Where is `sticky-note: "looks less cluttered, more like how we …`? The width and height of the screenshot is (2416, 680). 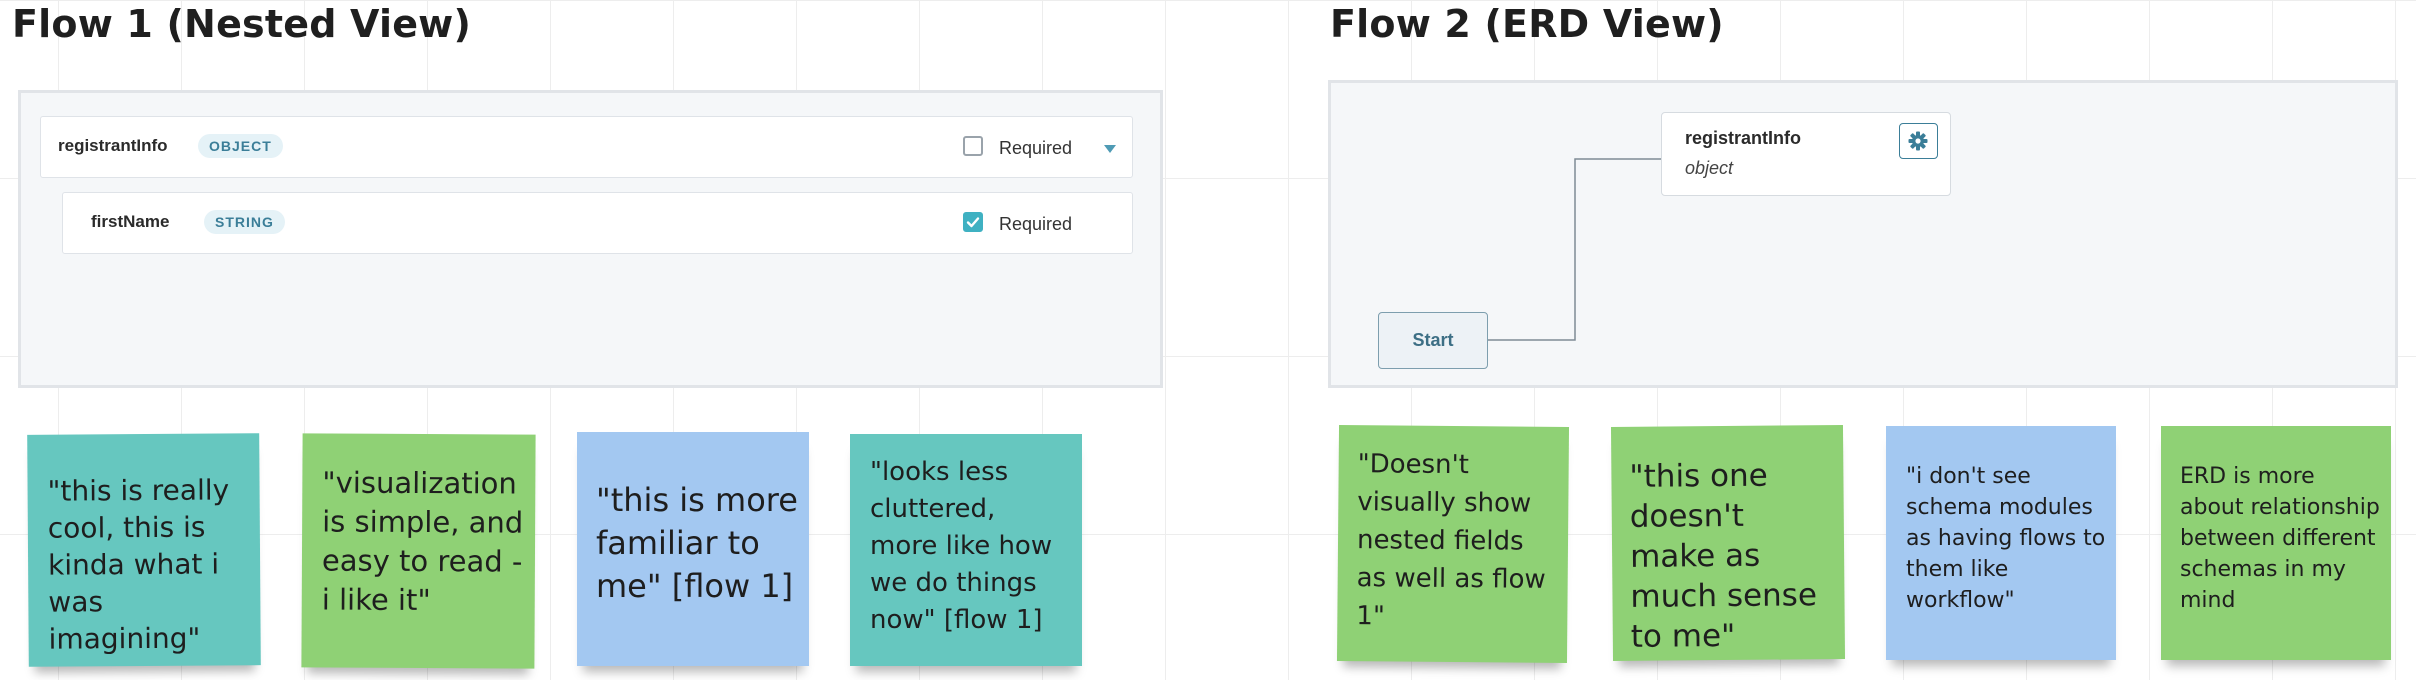 sticky-note: "looks less cluttered, more like how we … is located at coordinates (966, 550).